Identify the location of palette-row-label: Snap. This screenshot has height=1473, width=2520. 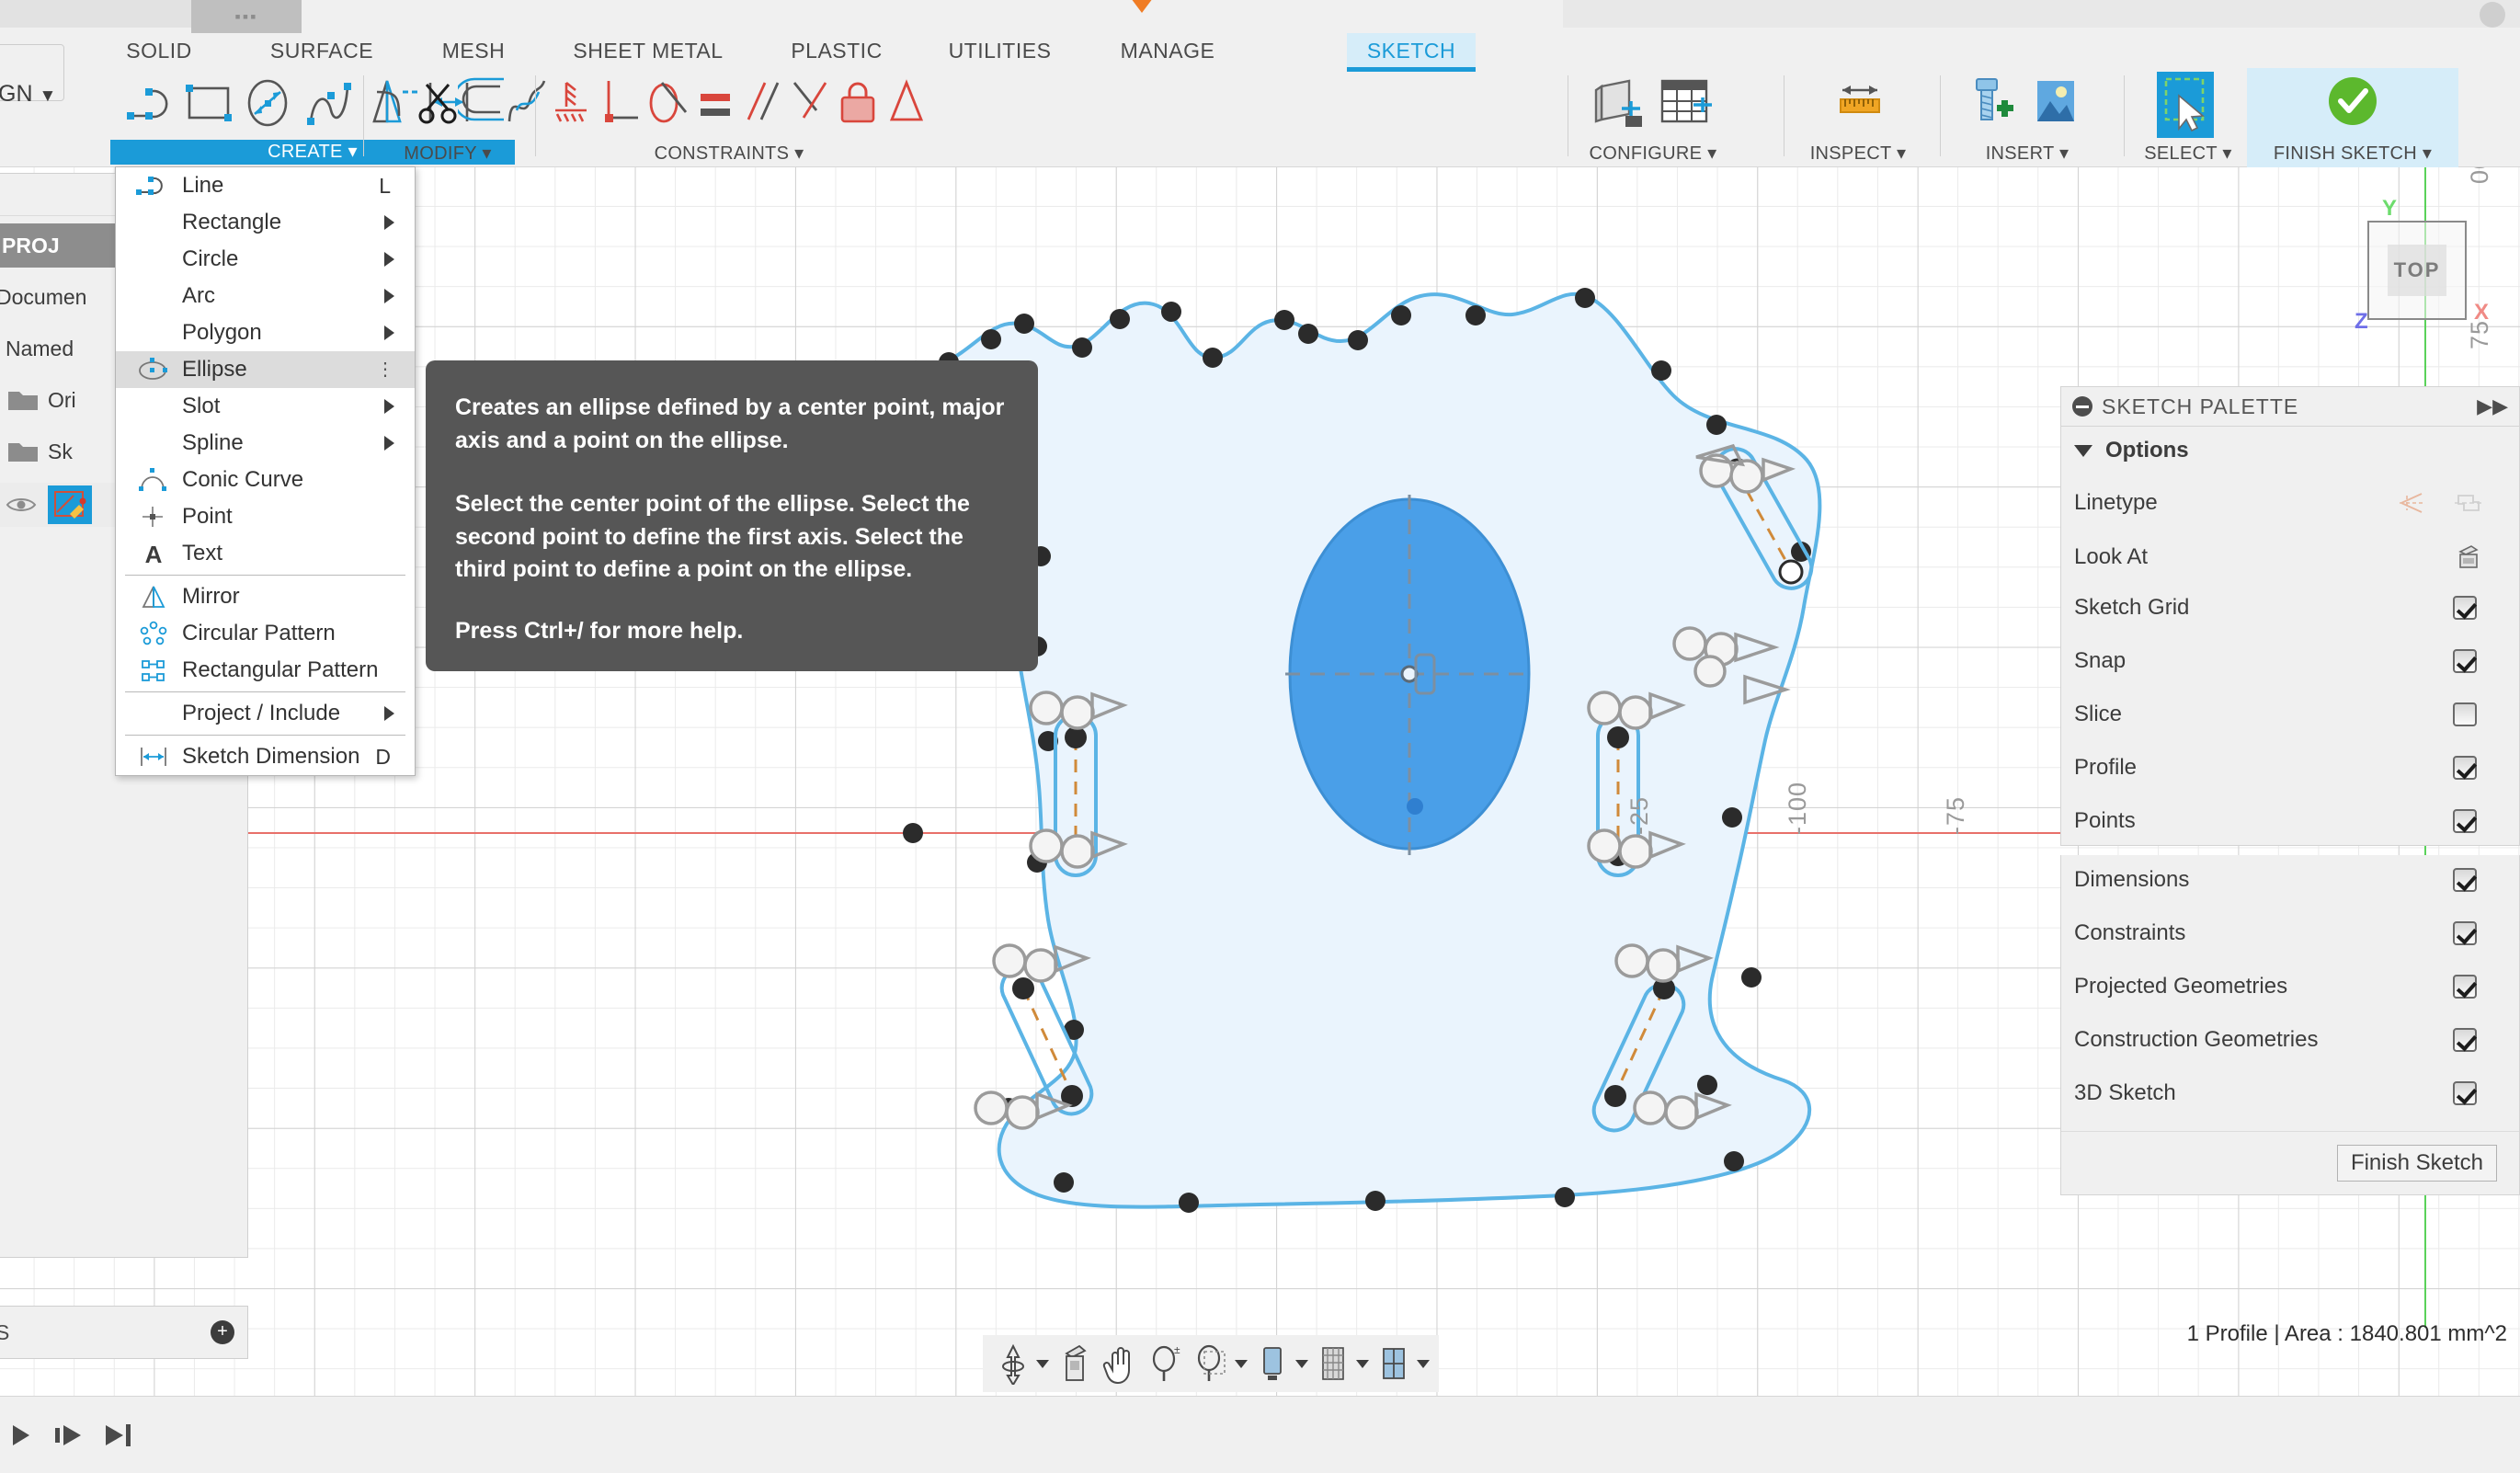
(2100, 660).